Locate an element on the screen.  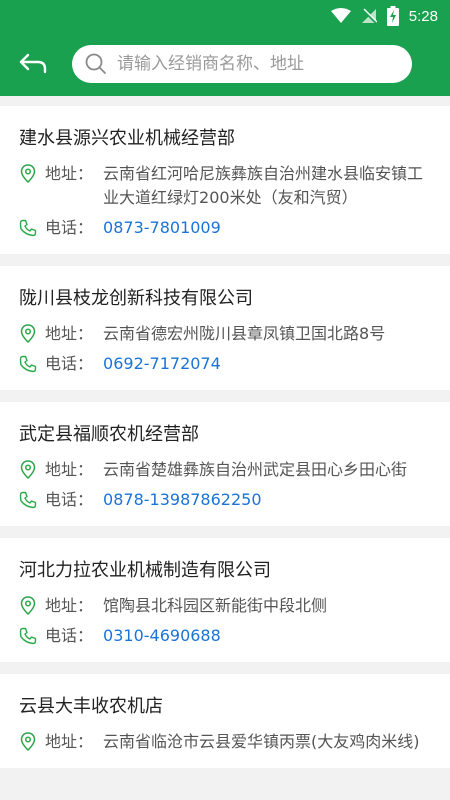
address-row: 地址： 云南省临沧市云县爱华镇丙票(大友鸡肉米线) is located at coordinates (224, 742).